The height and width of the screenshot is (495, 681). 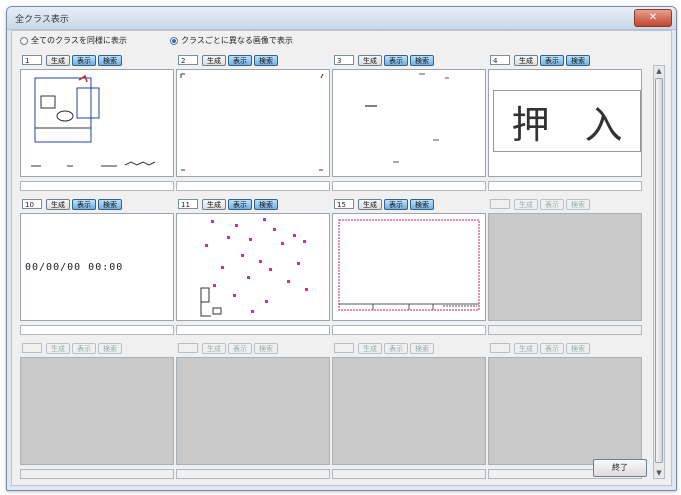 I want to click on preview-scattered-marks, so click(x=409, y=123).